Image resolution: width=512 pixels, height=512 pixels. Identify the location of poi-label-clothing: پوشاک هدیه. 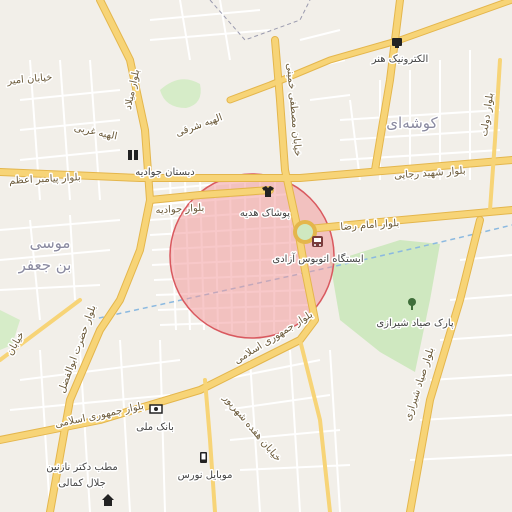
(264, 214).